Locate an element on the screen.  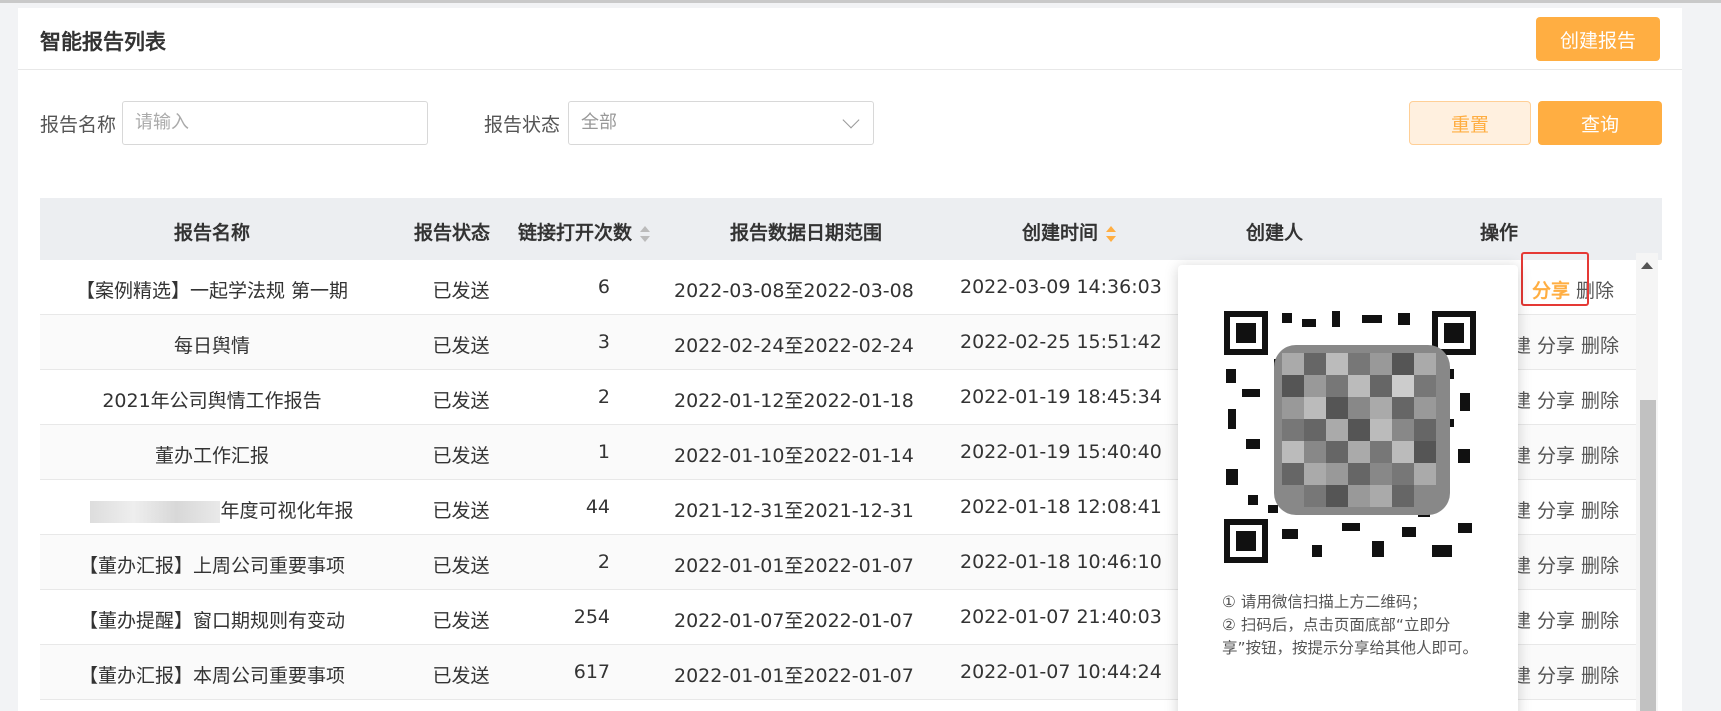
row-date-range: 2022-01-10至2022-01-14 is located at coordinates (794, 456).